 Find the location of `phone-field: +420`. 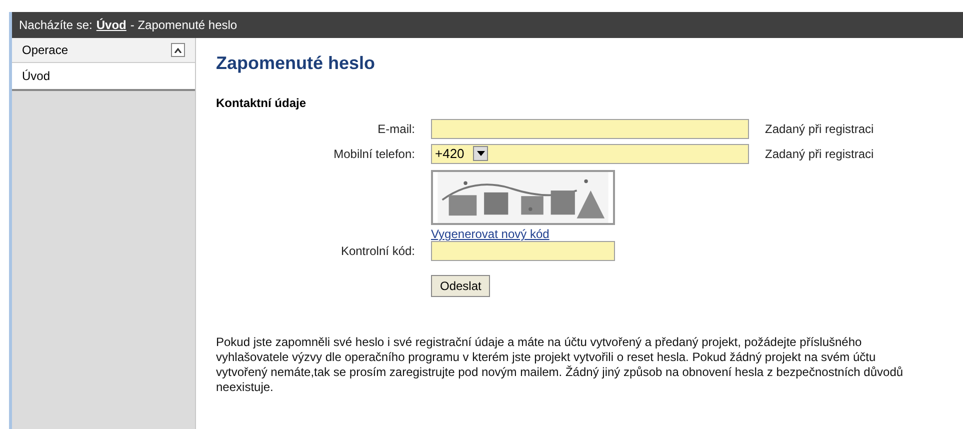

phone-field: +420 is located at coordinates (590, 154).